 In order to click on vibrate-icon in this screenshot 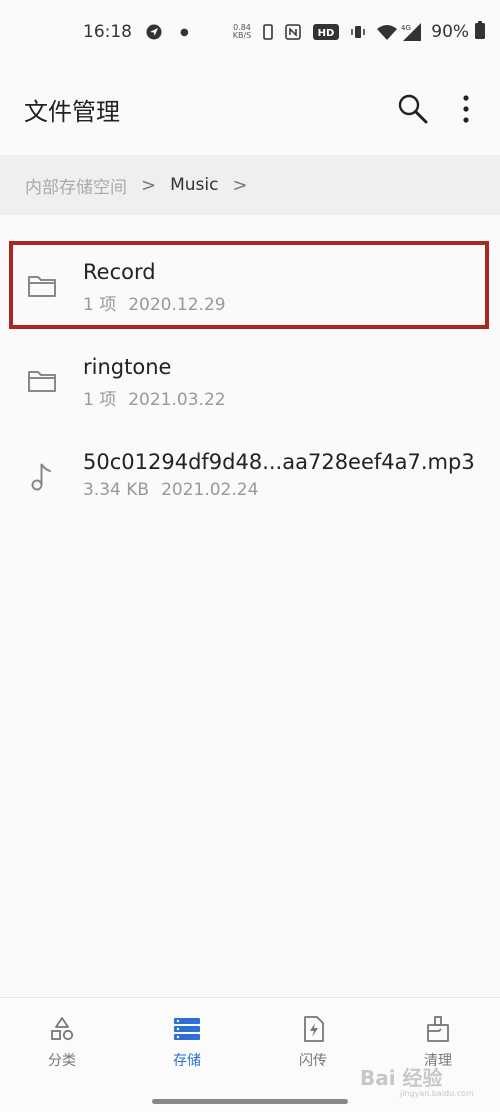, I will do `click(358, 32)`.